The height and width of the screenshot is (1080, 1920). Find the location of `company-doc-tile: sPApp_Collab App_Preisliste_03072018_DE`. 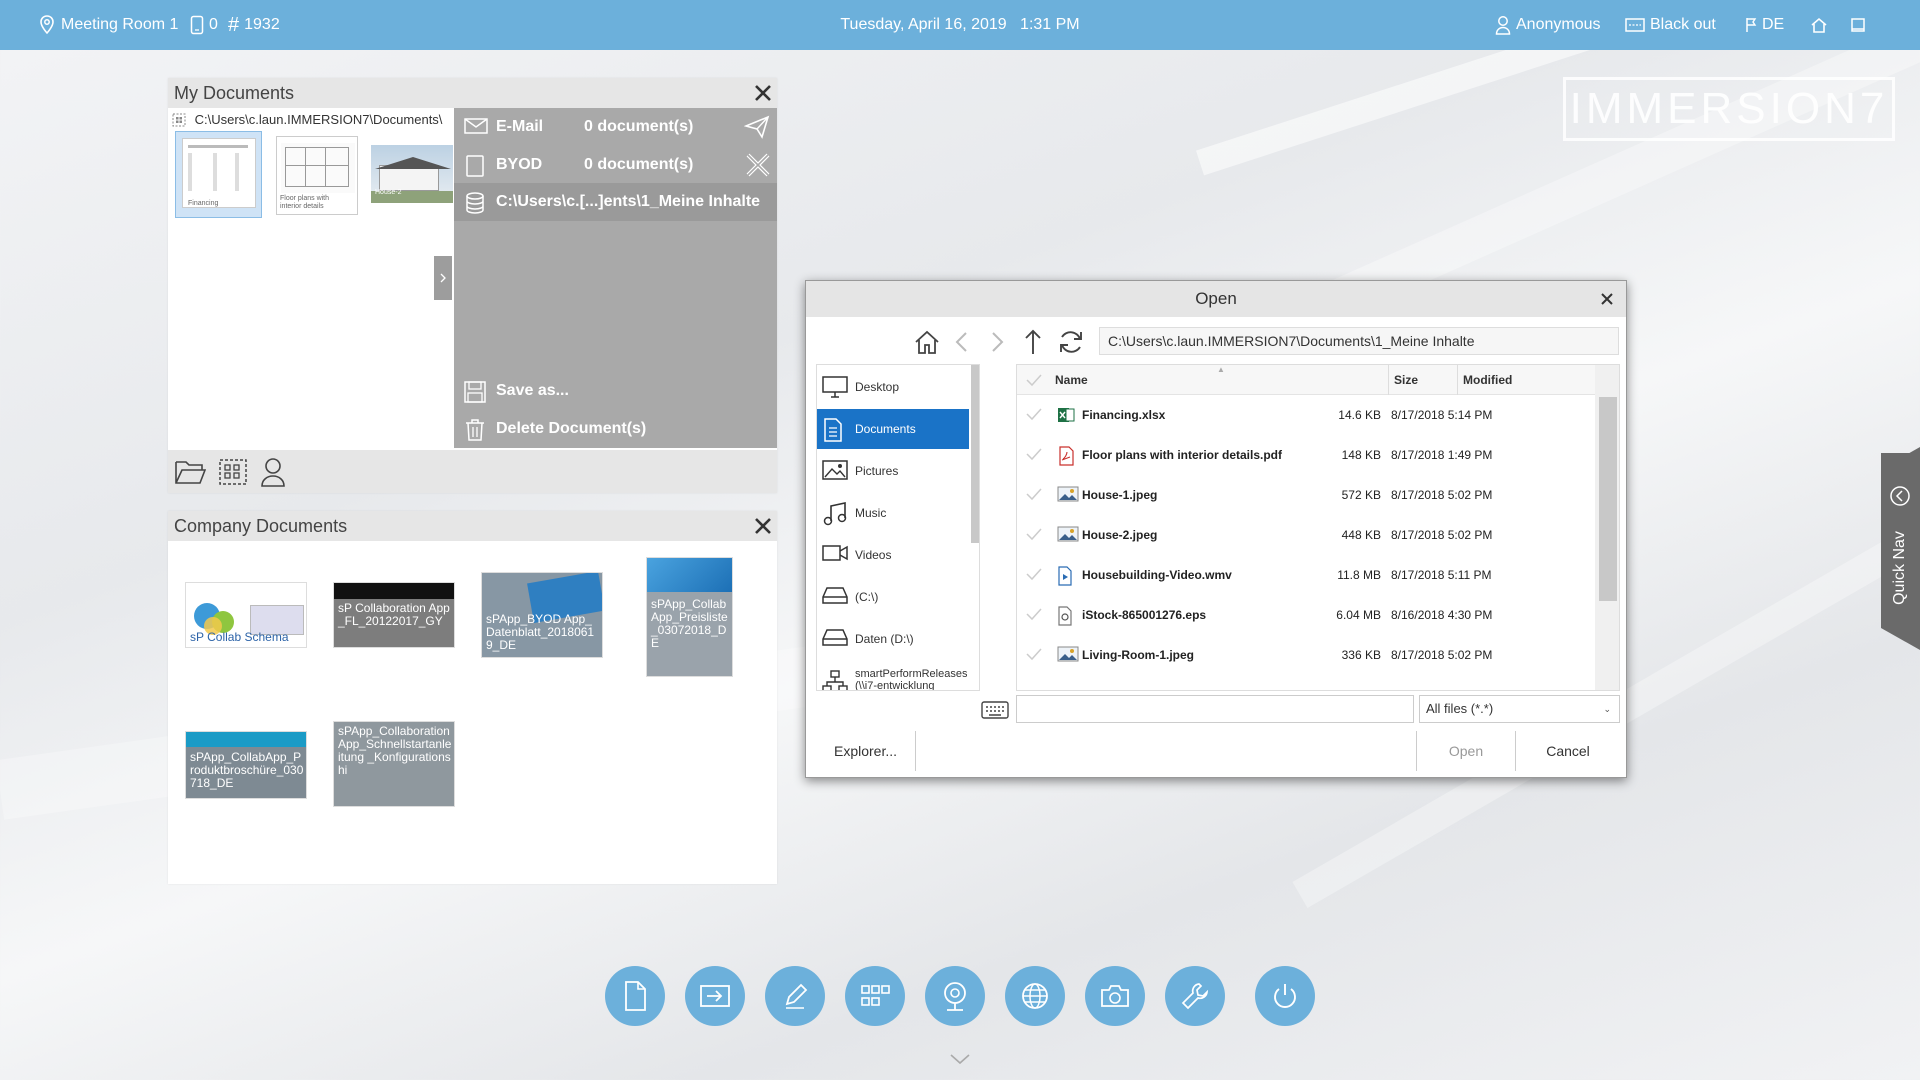

company-doc-tile: sPApp_Collab App_Preisliste_03072018_DE is located at coordinates (689, 617).